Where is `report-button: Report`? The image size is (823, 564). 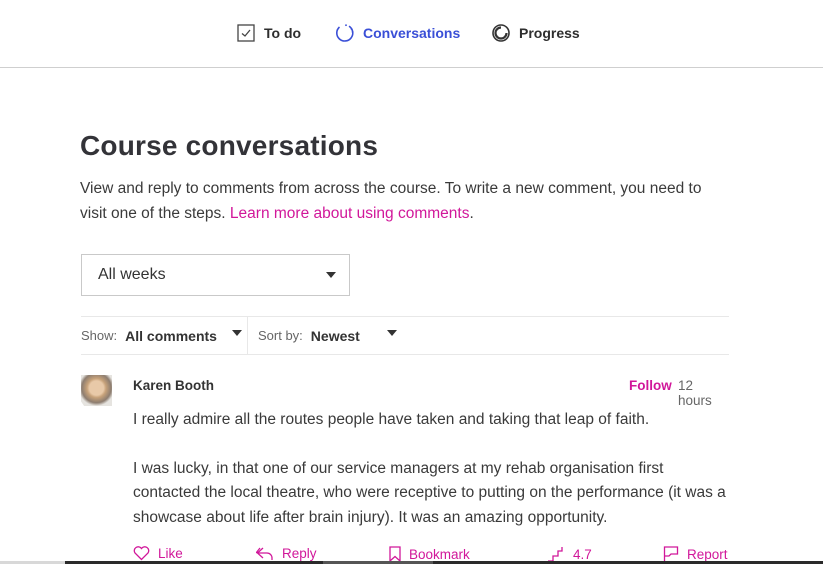
report-button: Report is located at coordinates (695, 554).